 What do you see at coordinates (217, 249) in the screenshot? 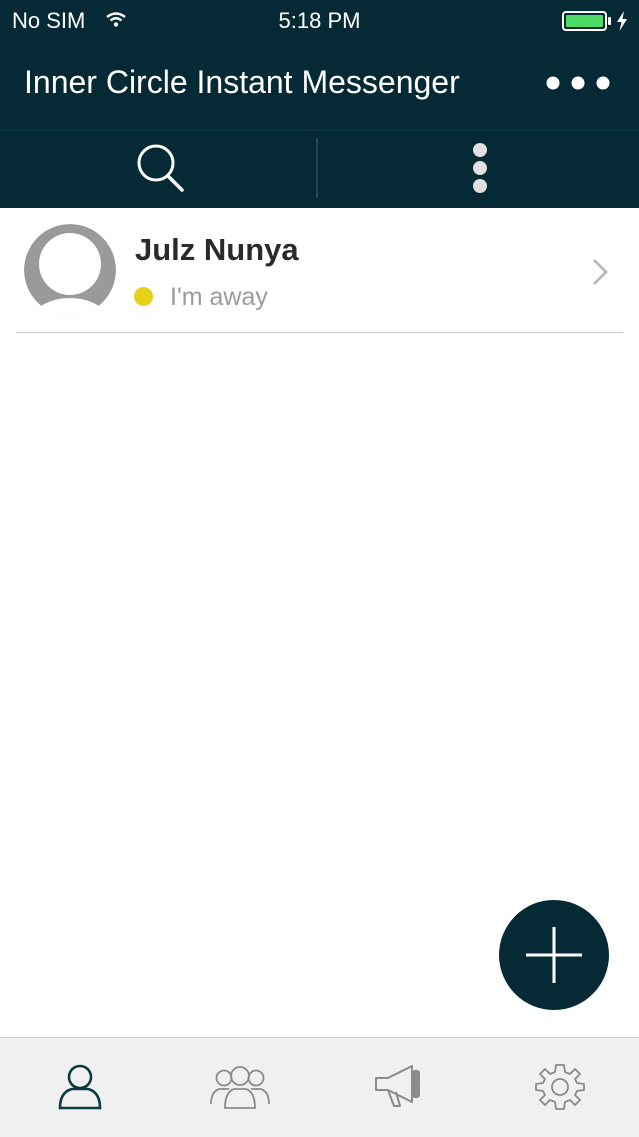
I see `contact-name: Julz Nunya` at bounding box center [217, 249].